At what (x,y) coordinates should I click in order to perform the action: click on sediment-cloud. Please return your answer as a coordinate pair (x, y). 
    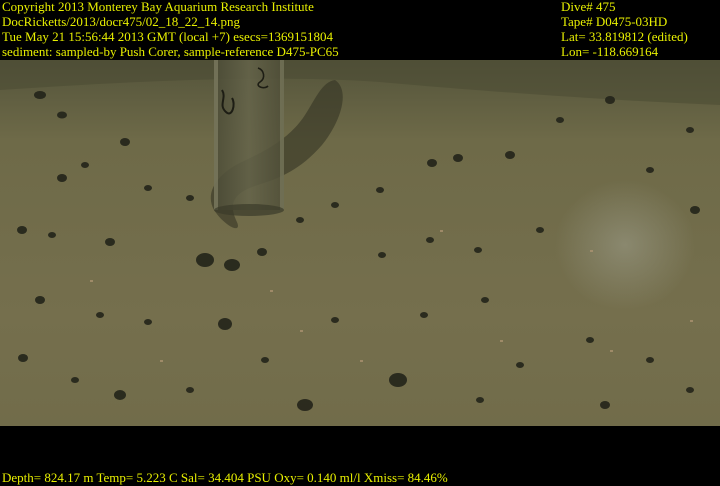
    Looking at the image, I should click on (625, 245).